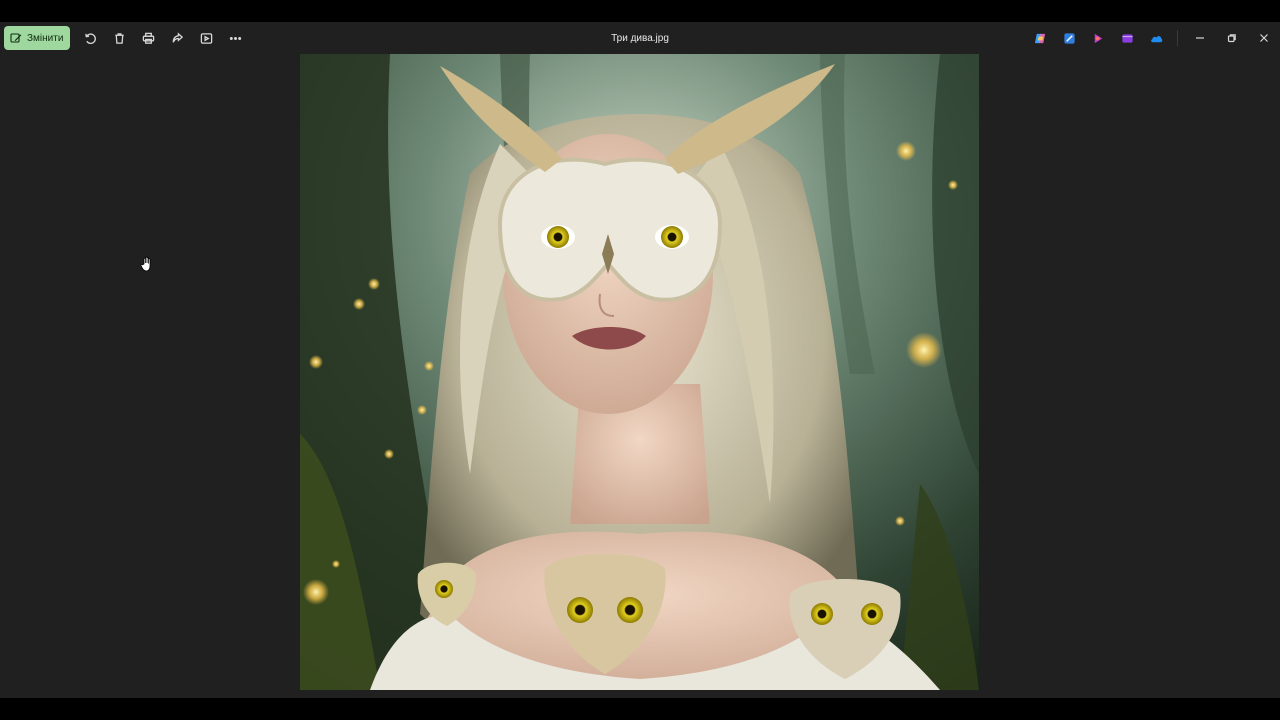  I want to click on onedrive-button, so click(1156, 38).